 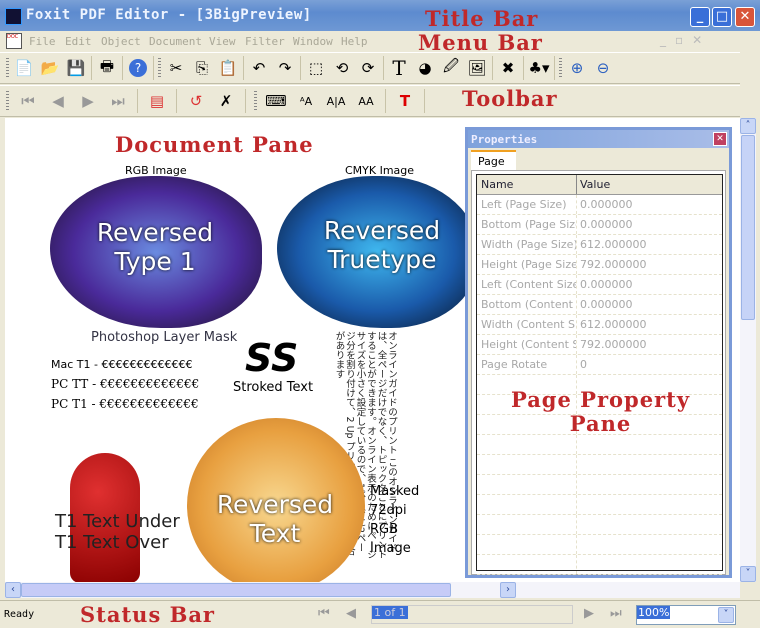 What do you see at coordinates (107, 68) in the screenshot?
I see `print-icon: 🖶` at bounding box center [107, 68].